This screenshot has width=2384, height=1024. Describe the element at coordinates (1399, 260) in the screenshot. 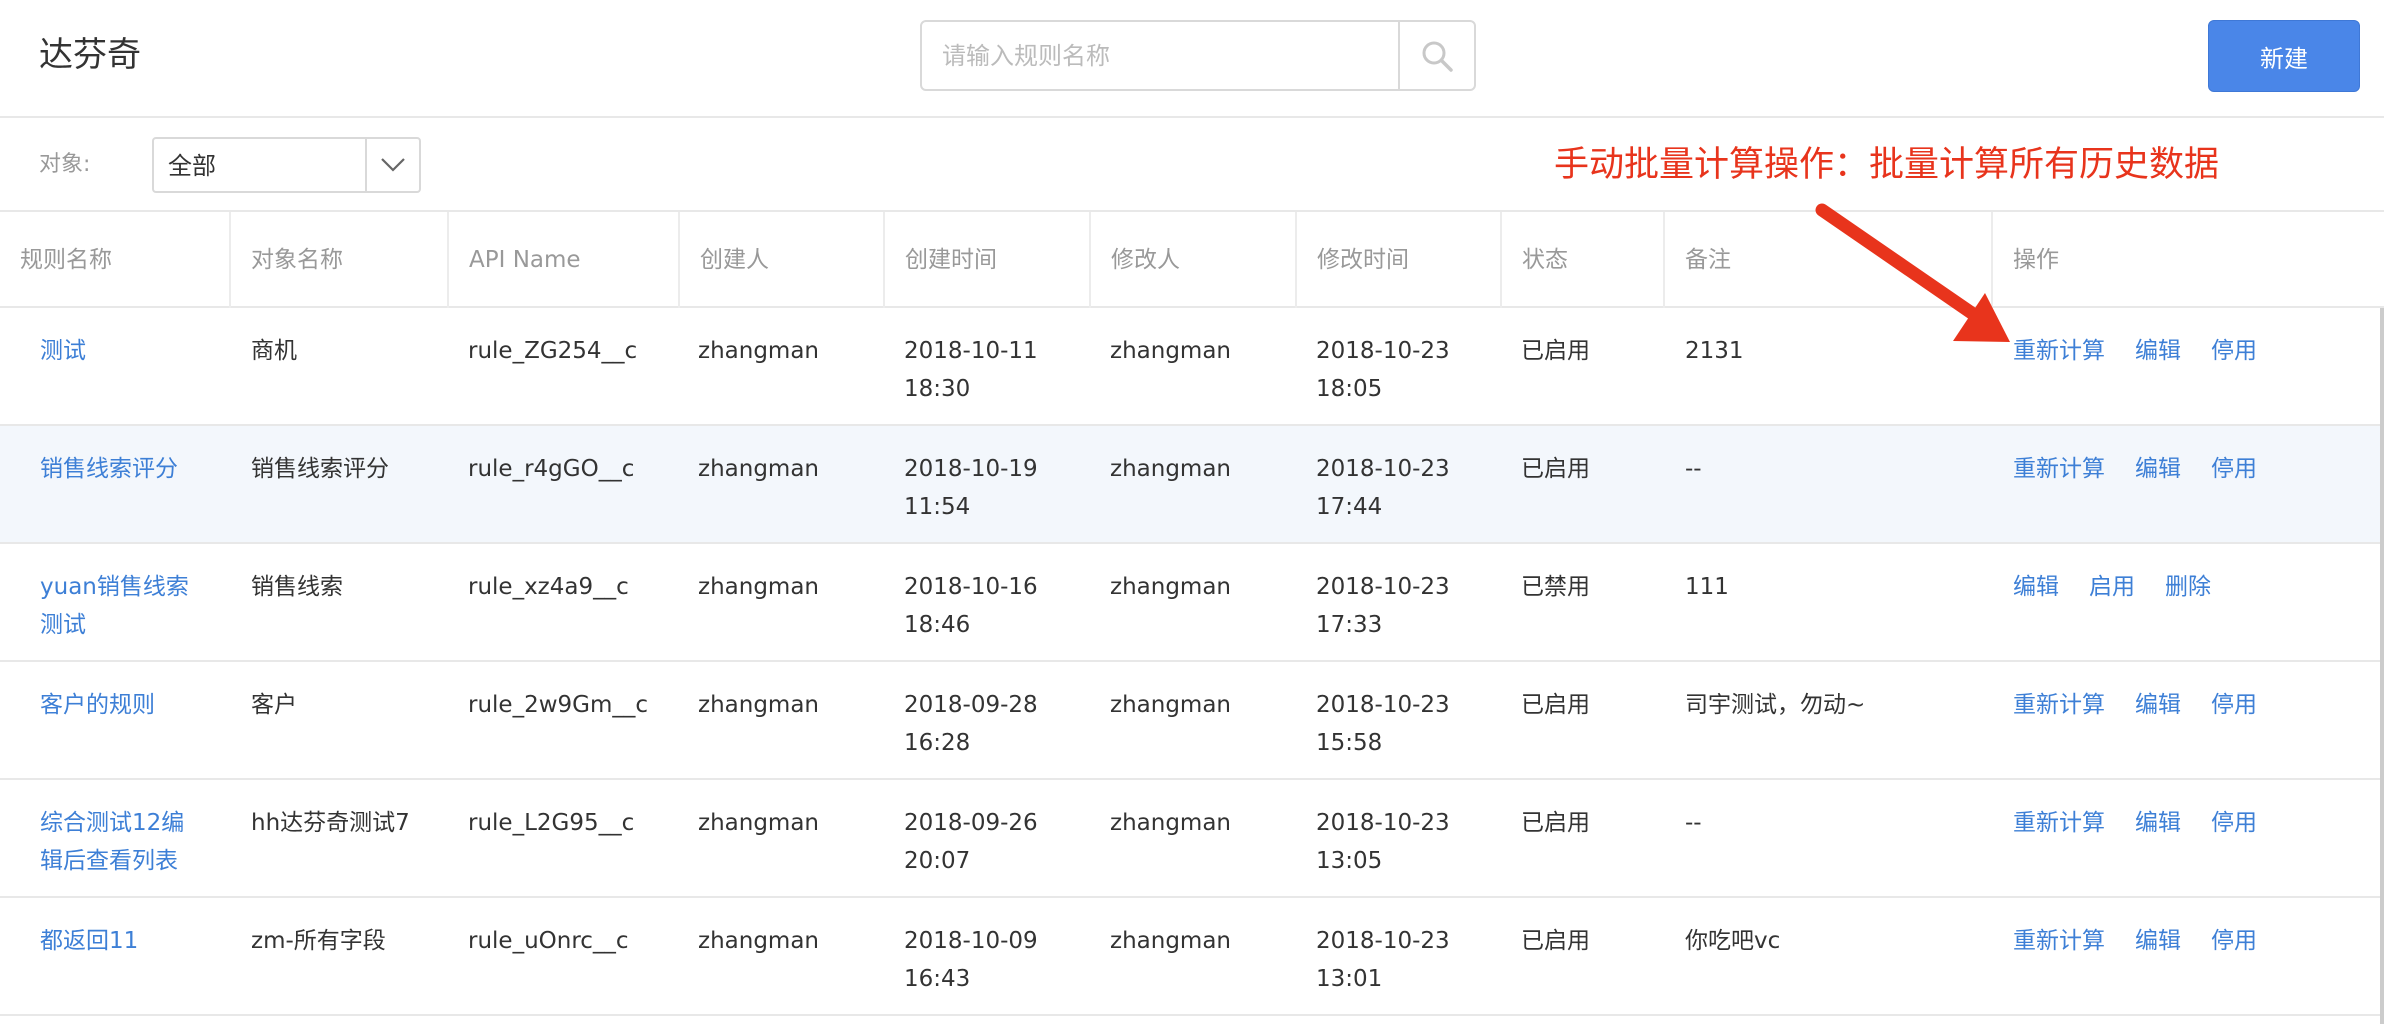

I see `column-header: 修改时间` at that location.